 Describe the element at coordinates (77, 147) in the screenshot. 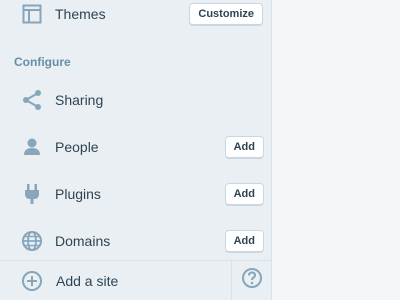

I see `sidebar-item-label: People` at that location.